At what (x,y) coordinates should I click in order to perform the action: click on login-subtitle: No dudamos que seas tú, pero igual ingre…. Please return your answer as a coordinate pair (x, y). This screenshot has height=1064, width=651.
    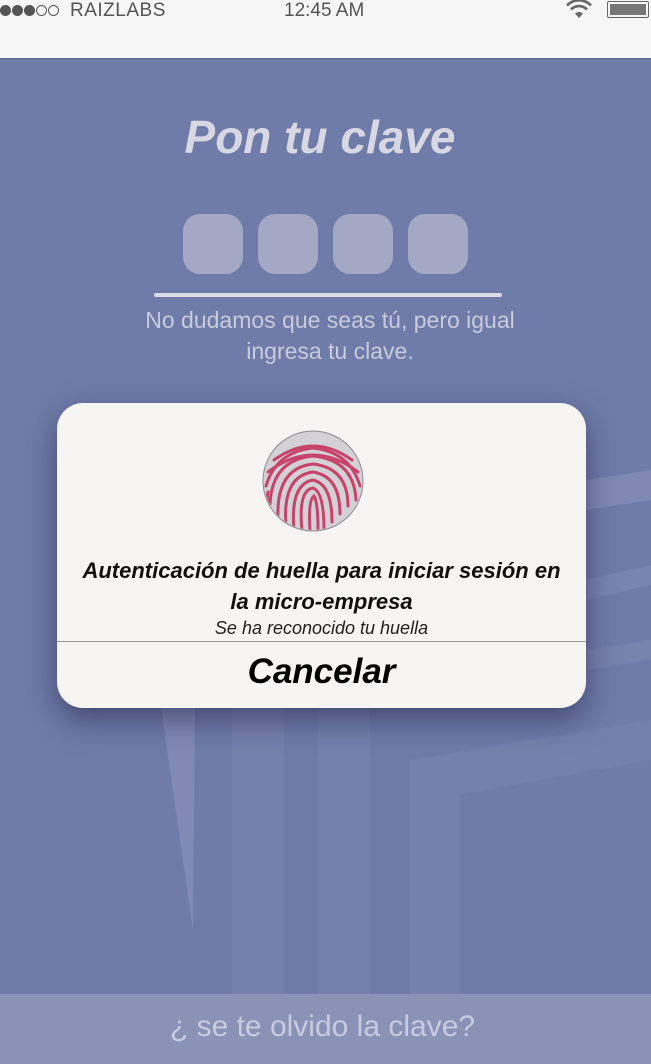
    Looking at the image, I should click on (330, 335).